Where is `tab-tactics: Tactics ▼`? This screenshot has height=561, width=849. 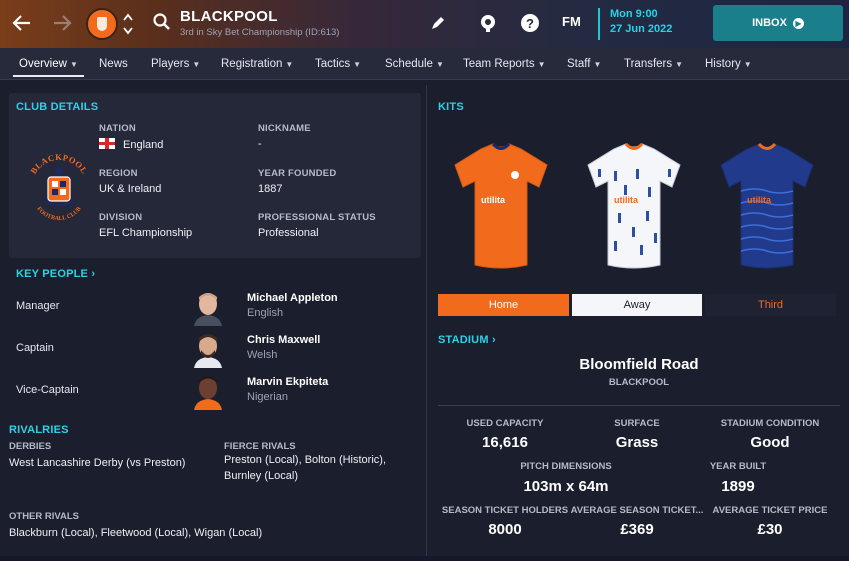 tab-tactics: Tactics ▼ is located at coordinates (338, 64).